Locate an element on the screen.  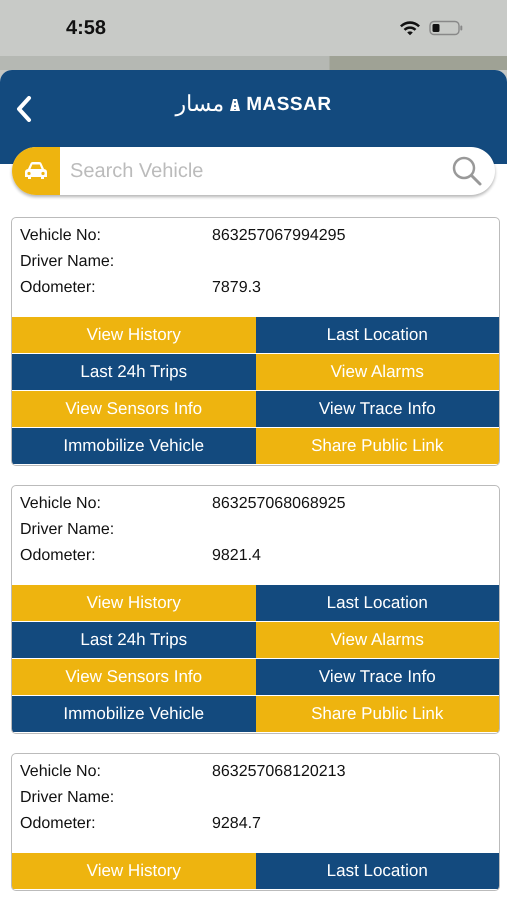
battery-icon is located at coordinates (446, 28).